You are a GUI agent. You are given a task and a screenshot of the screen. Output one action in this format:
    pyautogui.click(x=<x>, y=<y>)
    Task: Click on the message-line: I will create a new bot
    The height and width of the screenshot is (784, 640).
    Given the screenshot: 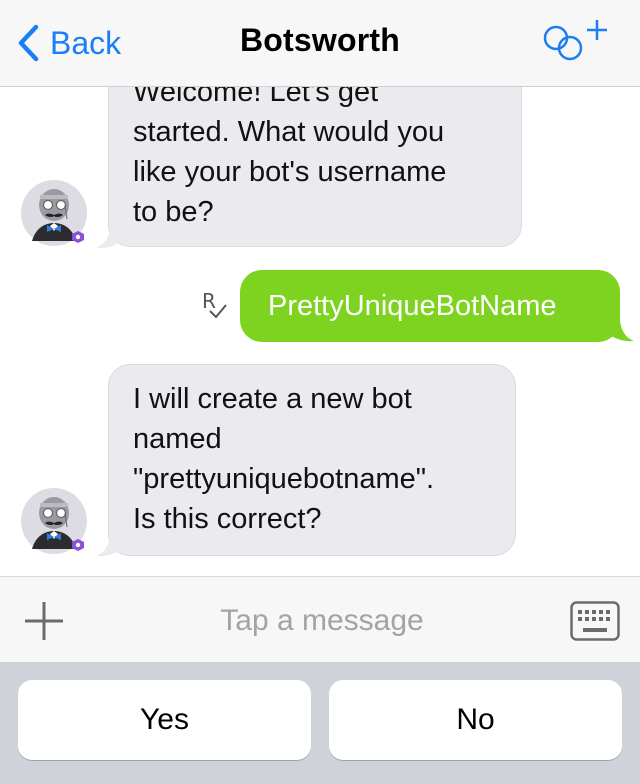 What is the action you would take?
    pyautogui.click(x=272, y=399)
    